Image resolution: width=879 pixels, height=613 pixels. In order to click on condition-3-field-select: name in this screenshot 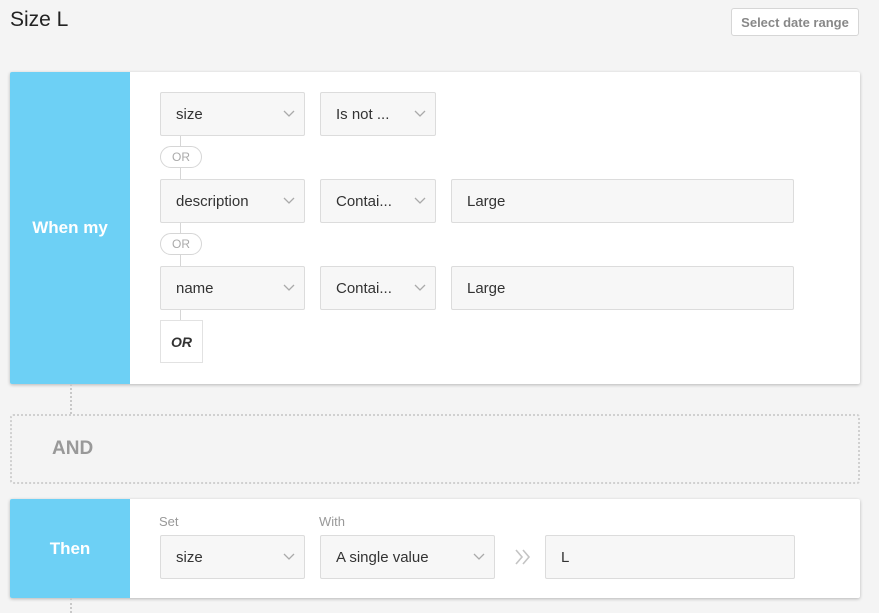, I will do `click(232, 288)`.